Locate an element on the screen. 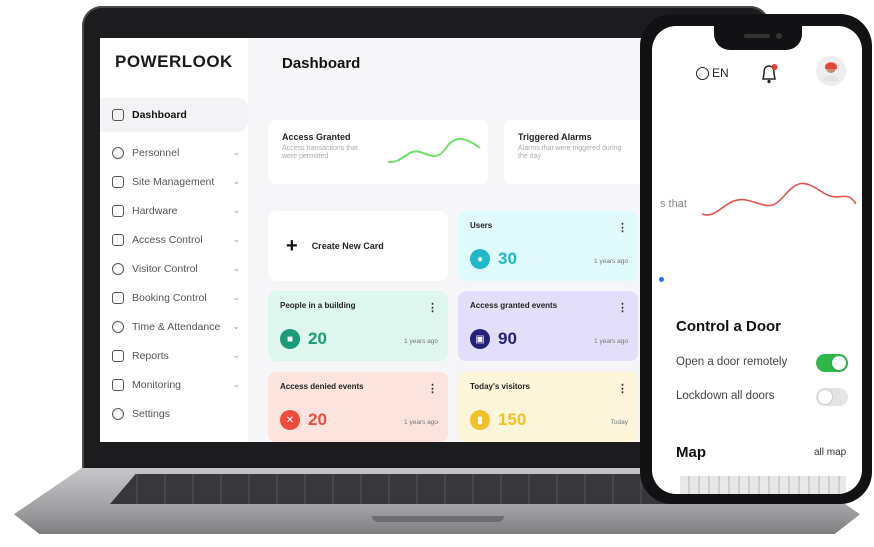 This screenshot has width=874, height=547. sidebar-item-reports: Reports ⌄ is located at coordinates (179, 355).